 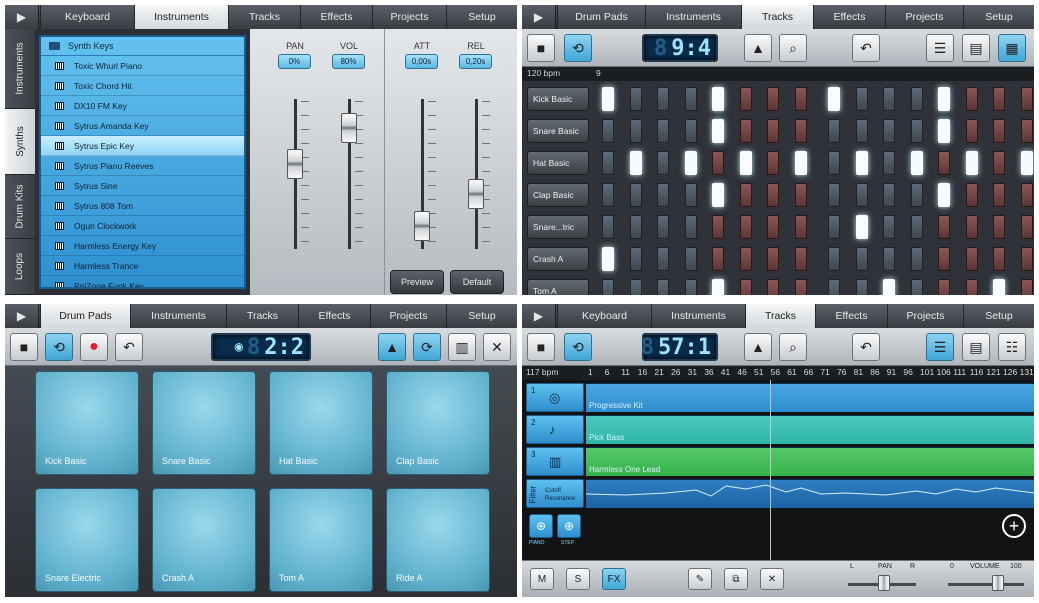 I want to click on mixer-view-button: ☷, so click(x=1012, y=347).